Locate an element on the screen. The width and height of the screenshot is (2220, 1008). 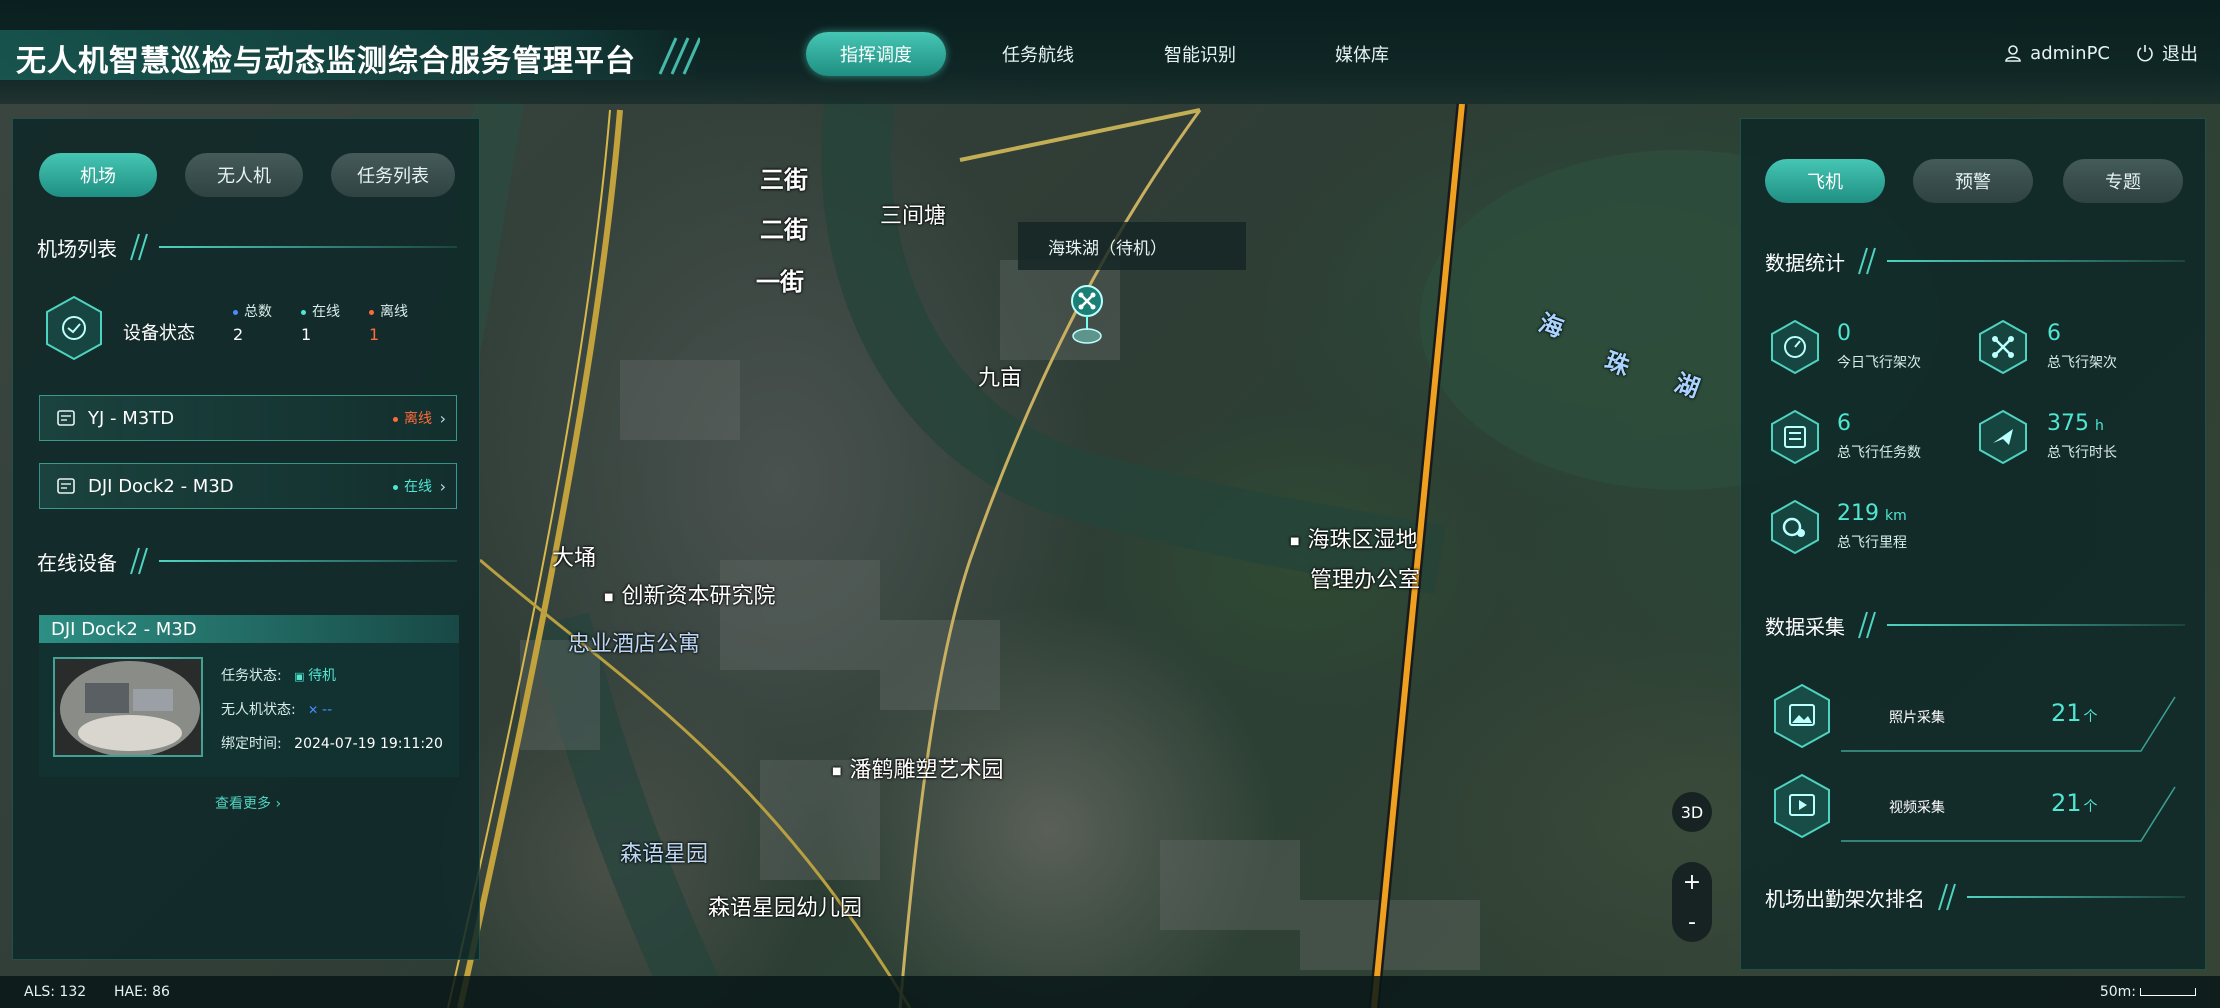
stat-today-flights: 0 今日飞行架次 is located at coordinates (1879, 346).